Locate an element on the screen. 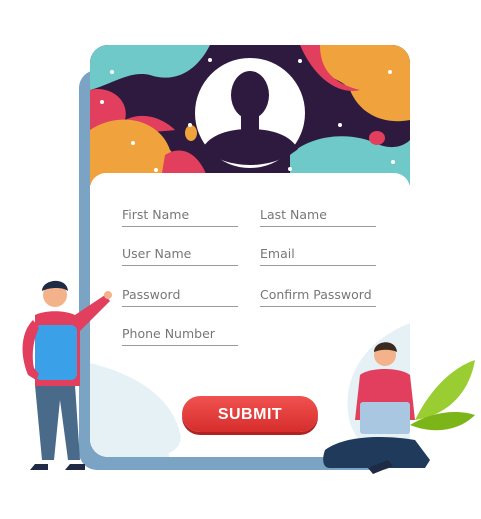 The height and width of the screenshot is (519, 481). sitting-man-illustration is located at coordinates (399, 408).